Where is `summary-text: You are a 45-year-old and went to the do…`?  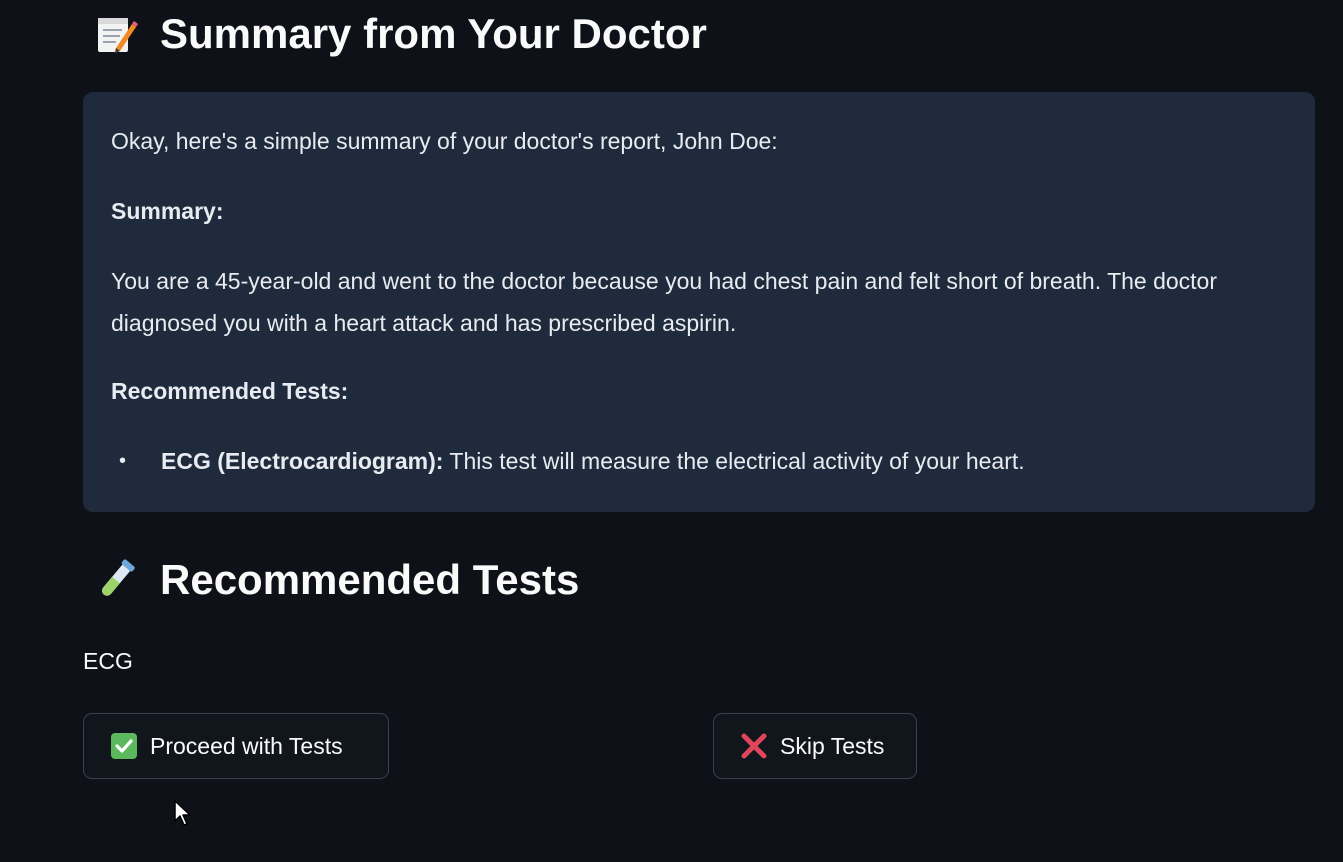 summary-text: You are a 45-year-old and went to the do… is located at coordinates (664, 302).